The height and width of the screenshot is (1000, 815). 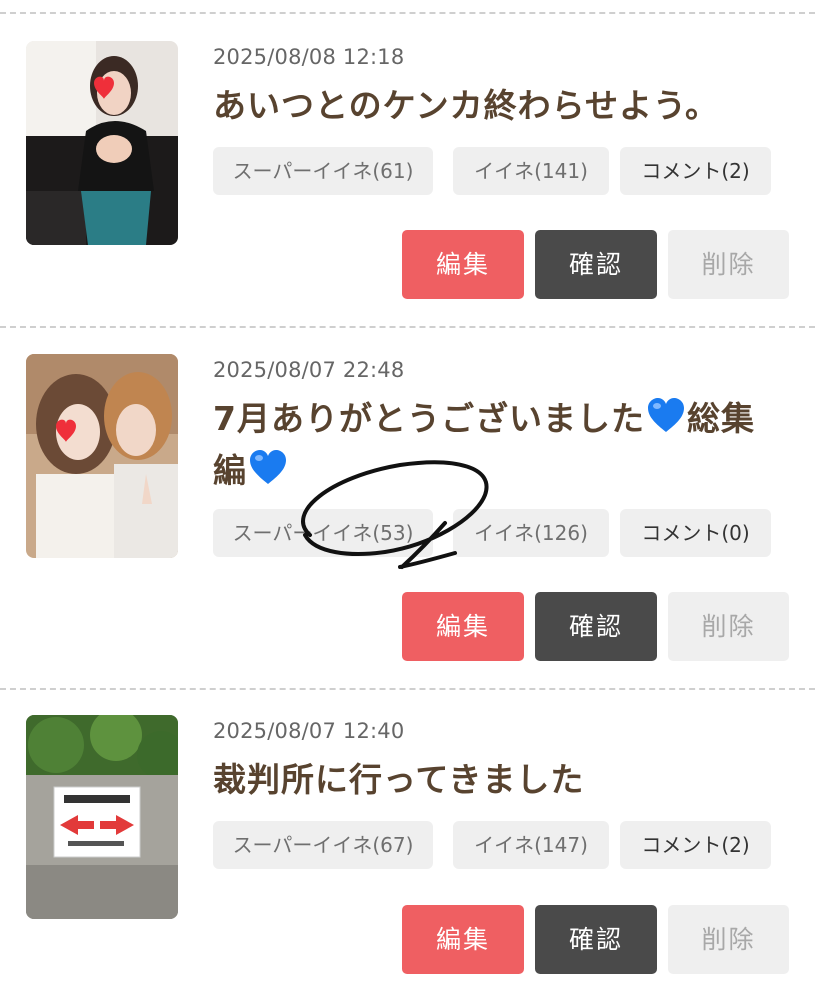 What do you see at coordinates (309, 731) in the screenshot?
I see `post-date: 2025/08/07 12:40` at bounding box center [309, 731].